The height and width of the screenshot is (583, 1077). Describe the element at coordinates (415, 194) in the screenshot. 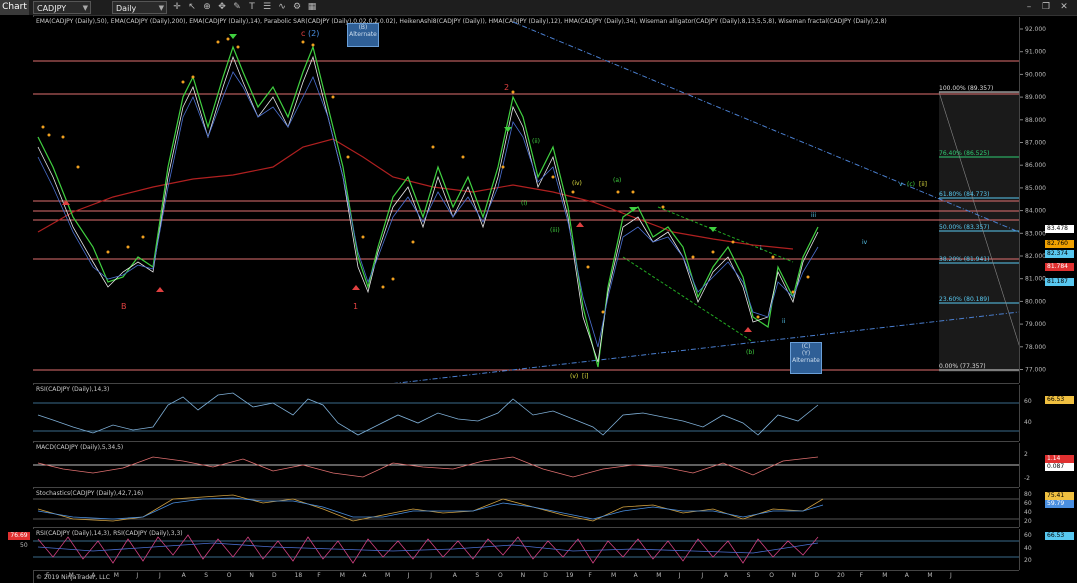

I see `ema-200-line` at that location.